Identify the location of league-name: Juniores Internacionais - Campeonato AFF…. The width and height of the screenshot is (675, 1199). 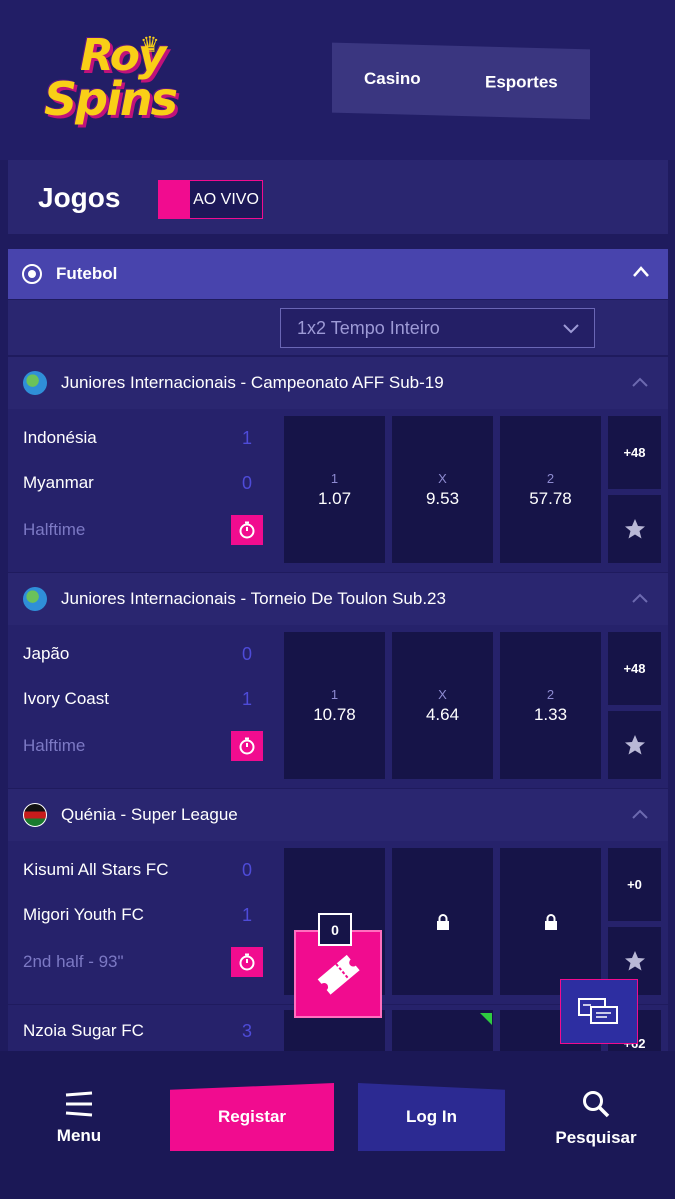
(252, 382).